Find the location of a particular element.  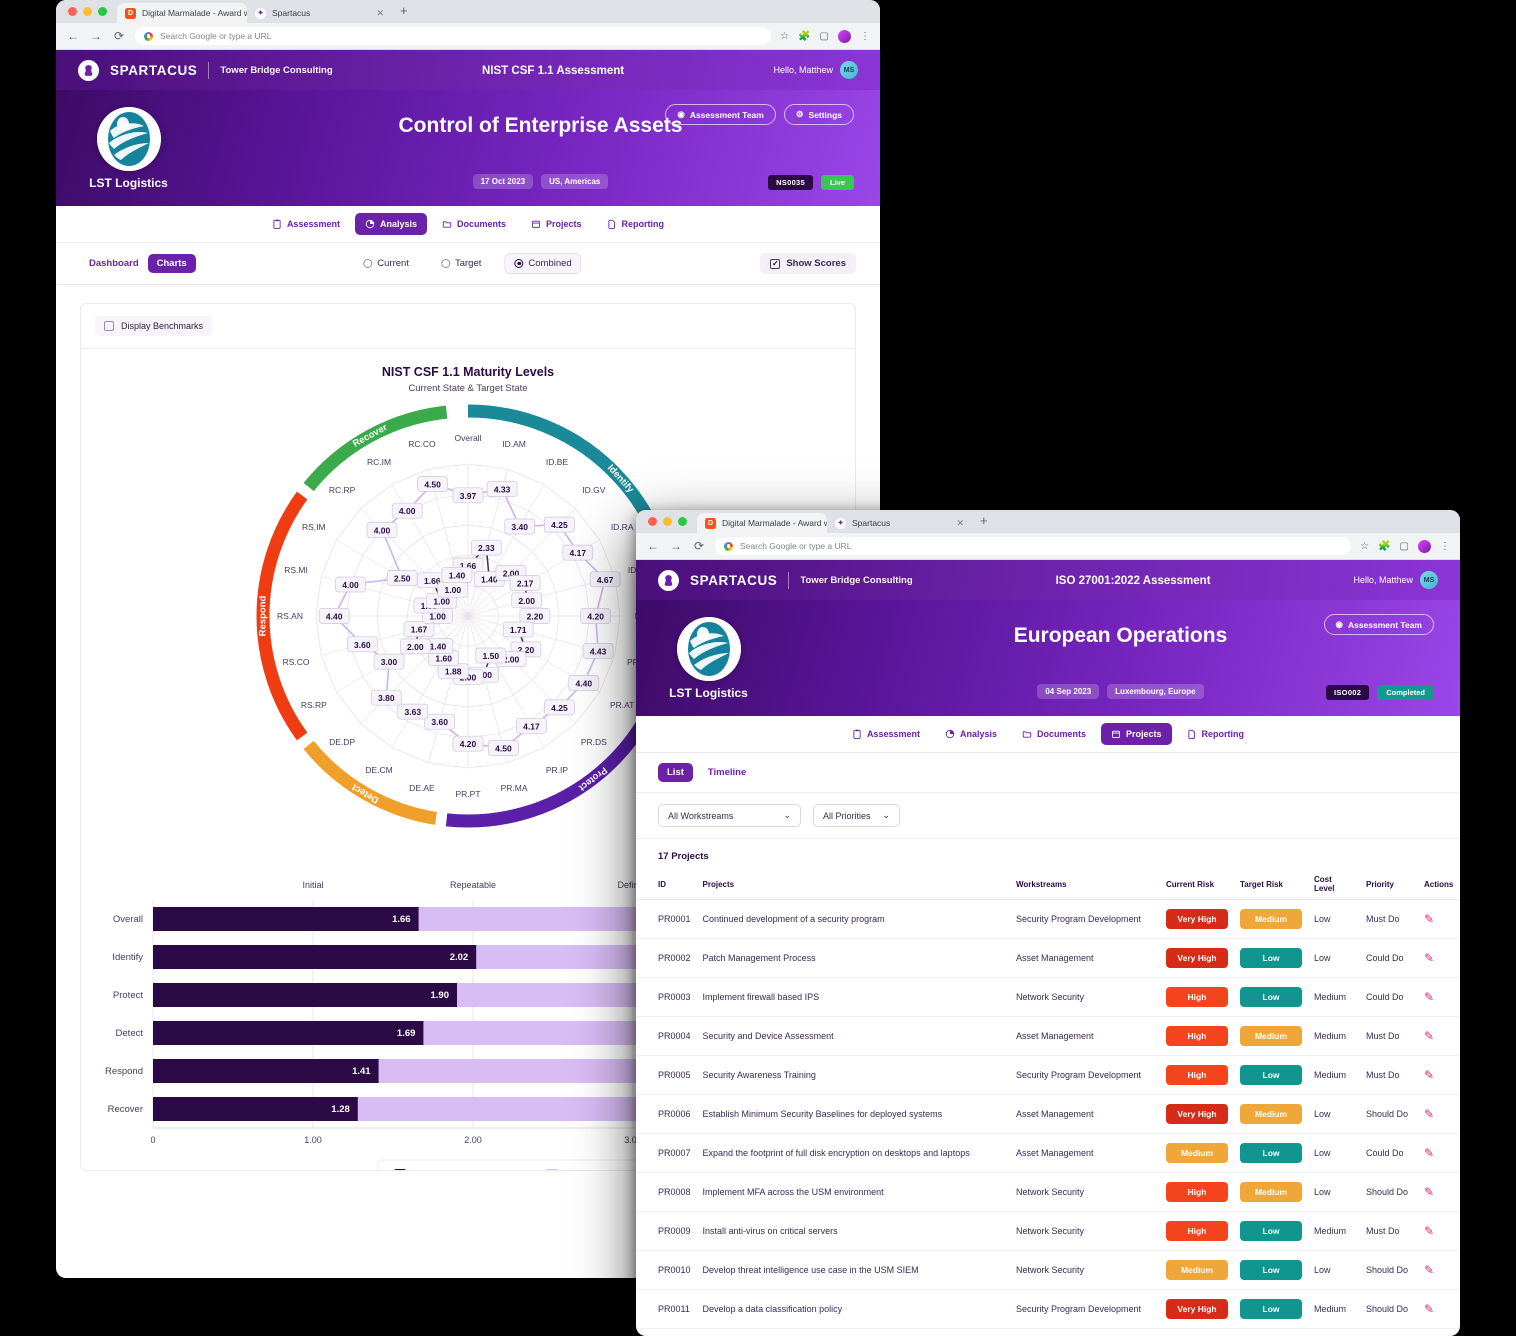

new-tab-button: + is located at coordinates (404, 11).